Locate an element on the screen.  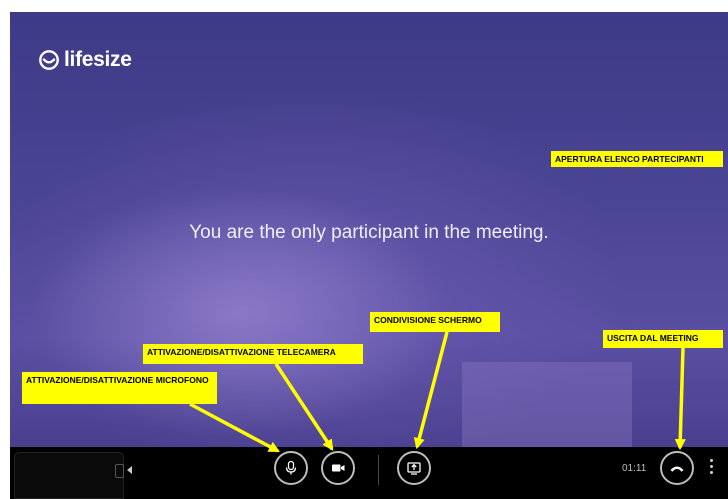
callout-mic-toggle: ATTIVAZIONE/DISATTIVAZIONE MICROFONO is located at coordinates (119, 388).